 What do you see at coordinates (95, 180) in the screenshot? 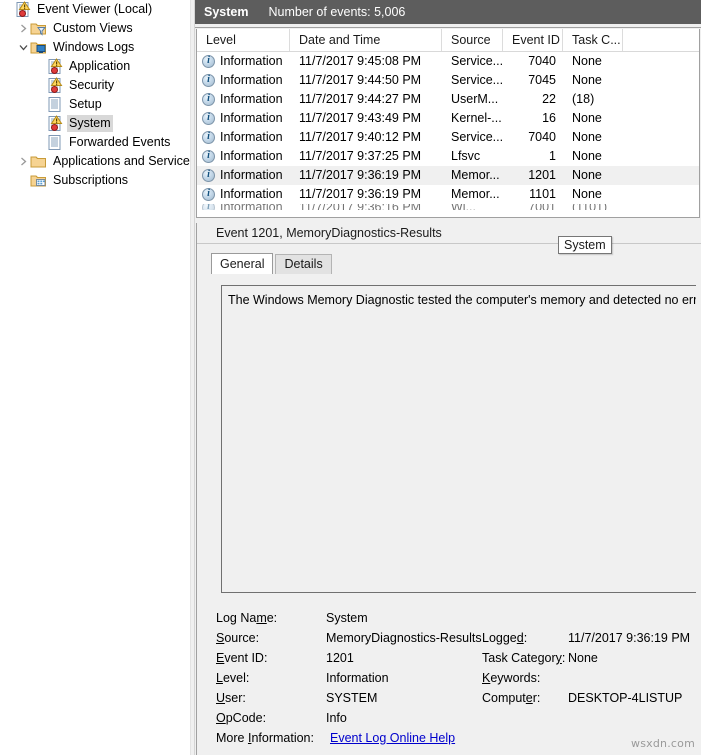
I see `tree-item-subscriptions: Subscriptions` at bounding box center [95, 180].